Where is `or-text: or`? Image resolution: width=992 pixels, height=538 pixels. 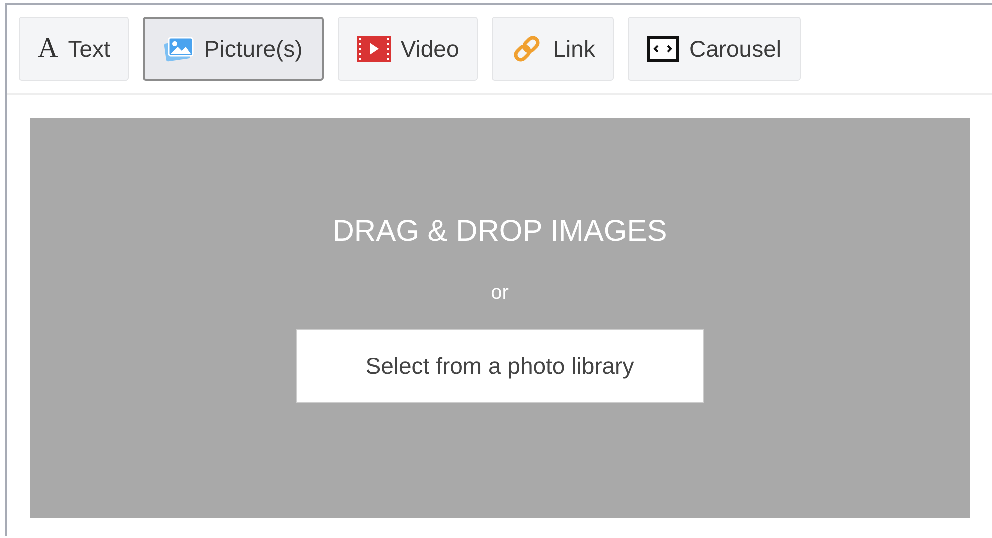 or-text: or is located at coordinates (500, 293).